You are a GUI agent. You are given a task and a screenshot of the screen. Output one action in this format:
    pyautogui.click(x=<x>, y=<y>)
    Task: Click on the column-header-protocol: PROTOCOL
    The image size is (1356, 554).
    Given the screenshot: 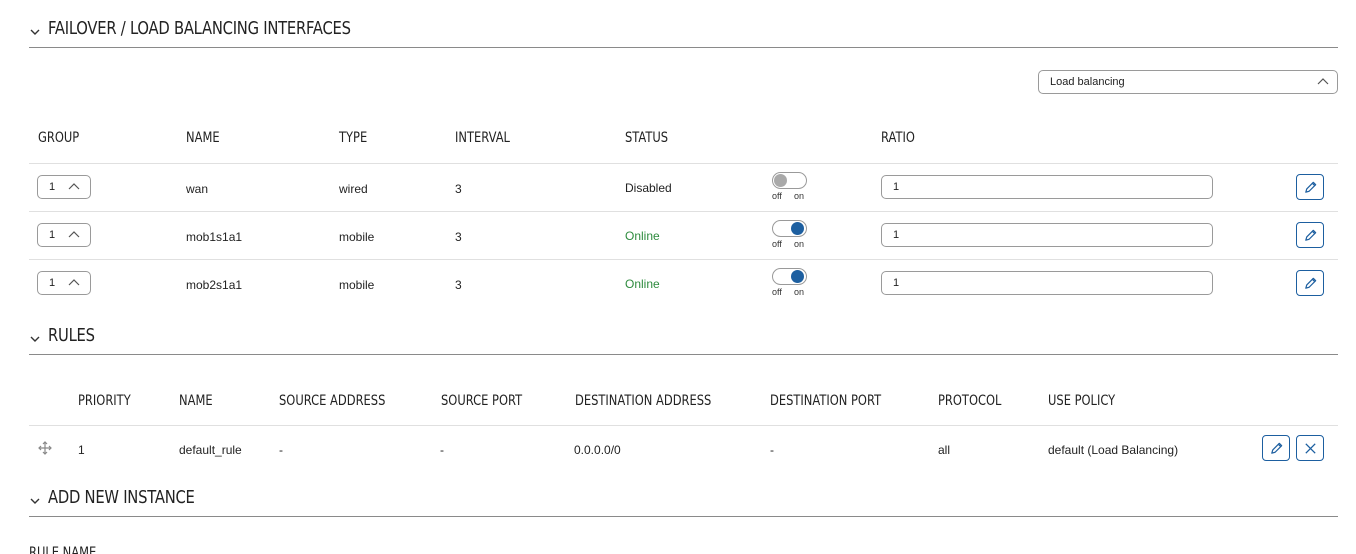 What is the action you would take?
    pyautogui.click(x=970, y=401)
    